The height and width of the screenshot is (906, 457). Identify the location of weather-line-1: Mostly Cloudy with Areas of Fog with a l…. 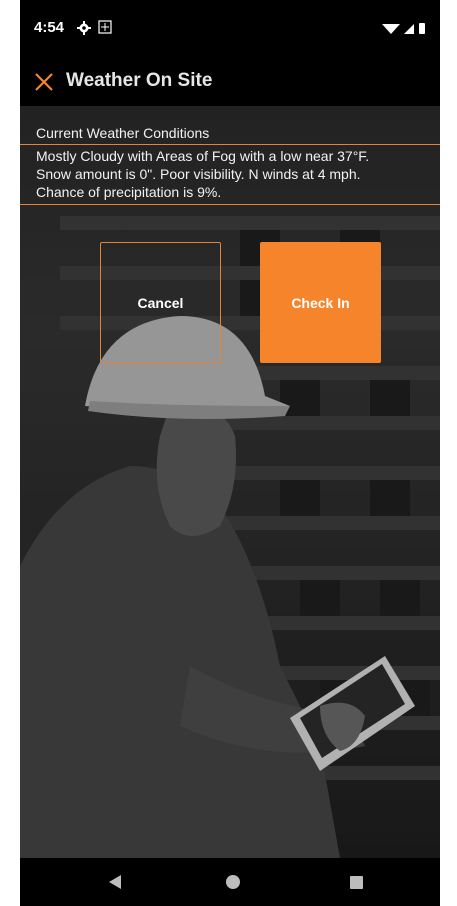
(203, 156).